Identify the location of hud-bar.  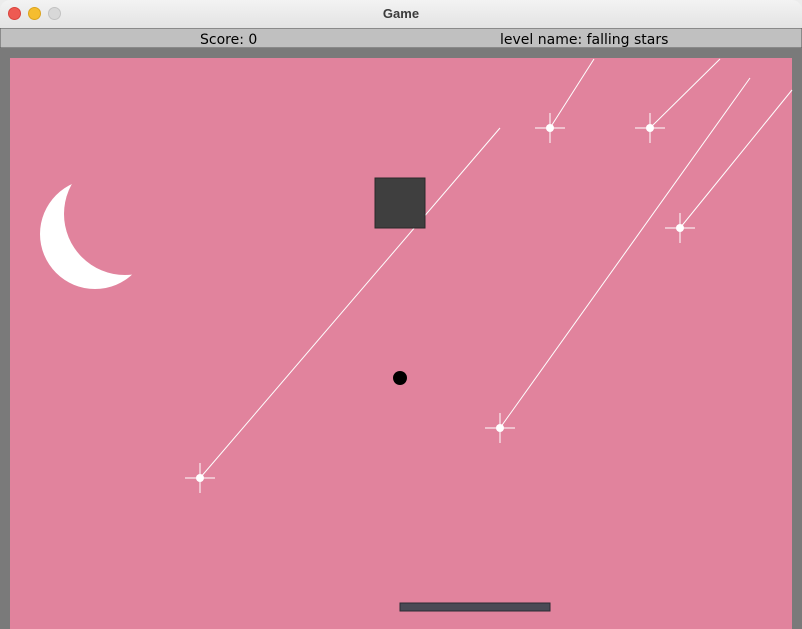
(401, 38).